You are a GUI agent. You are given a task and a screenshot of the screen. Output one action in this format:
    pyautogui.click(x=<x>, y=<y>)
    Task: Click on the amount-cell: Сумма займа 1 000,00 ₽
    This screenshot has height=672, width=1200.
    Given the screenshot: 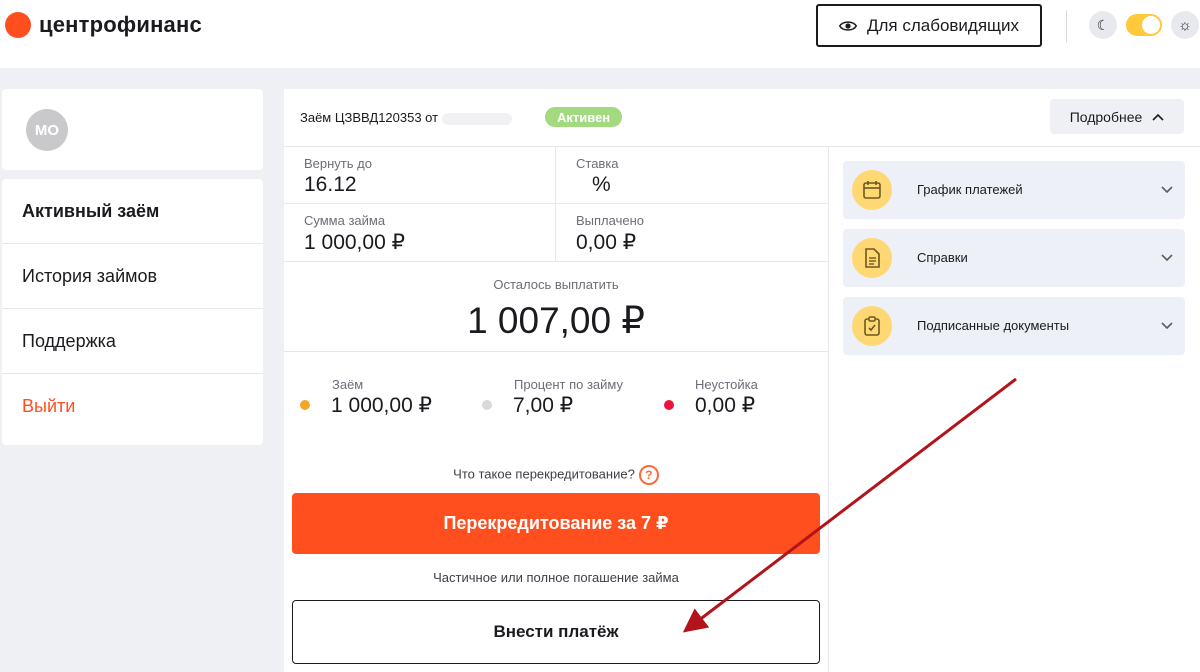 What is the action you would take?
    pyautogui.click(x=420, y=232)
    